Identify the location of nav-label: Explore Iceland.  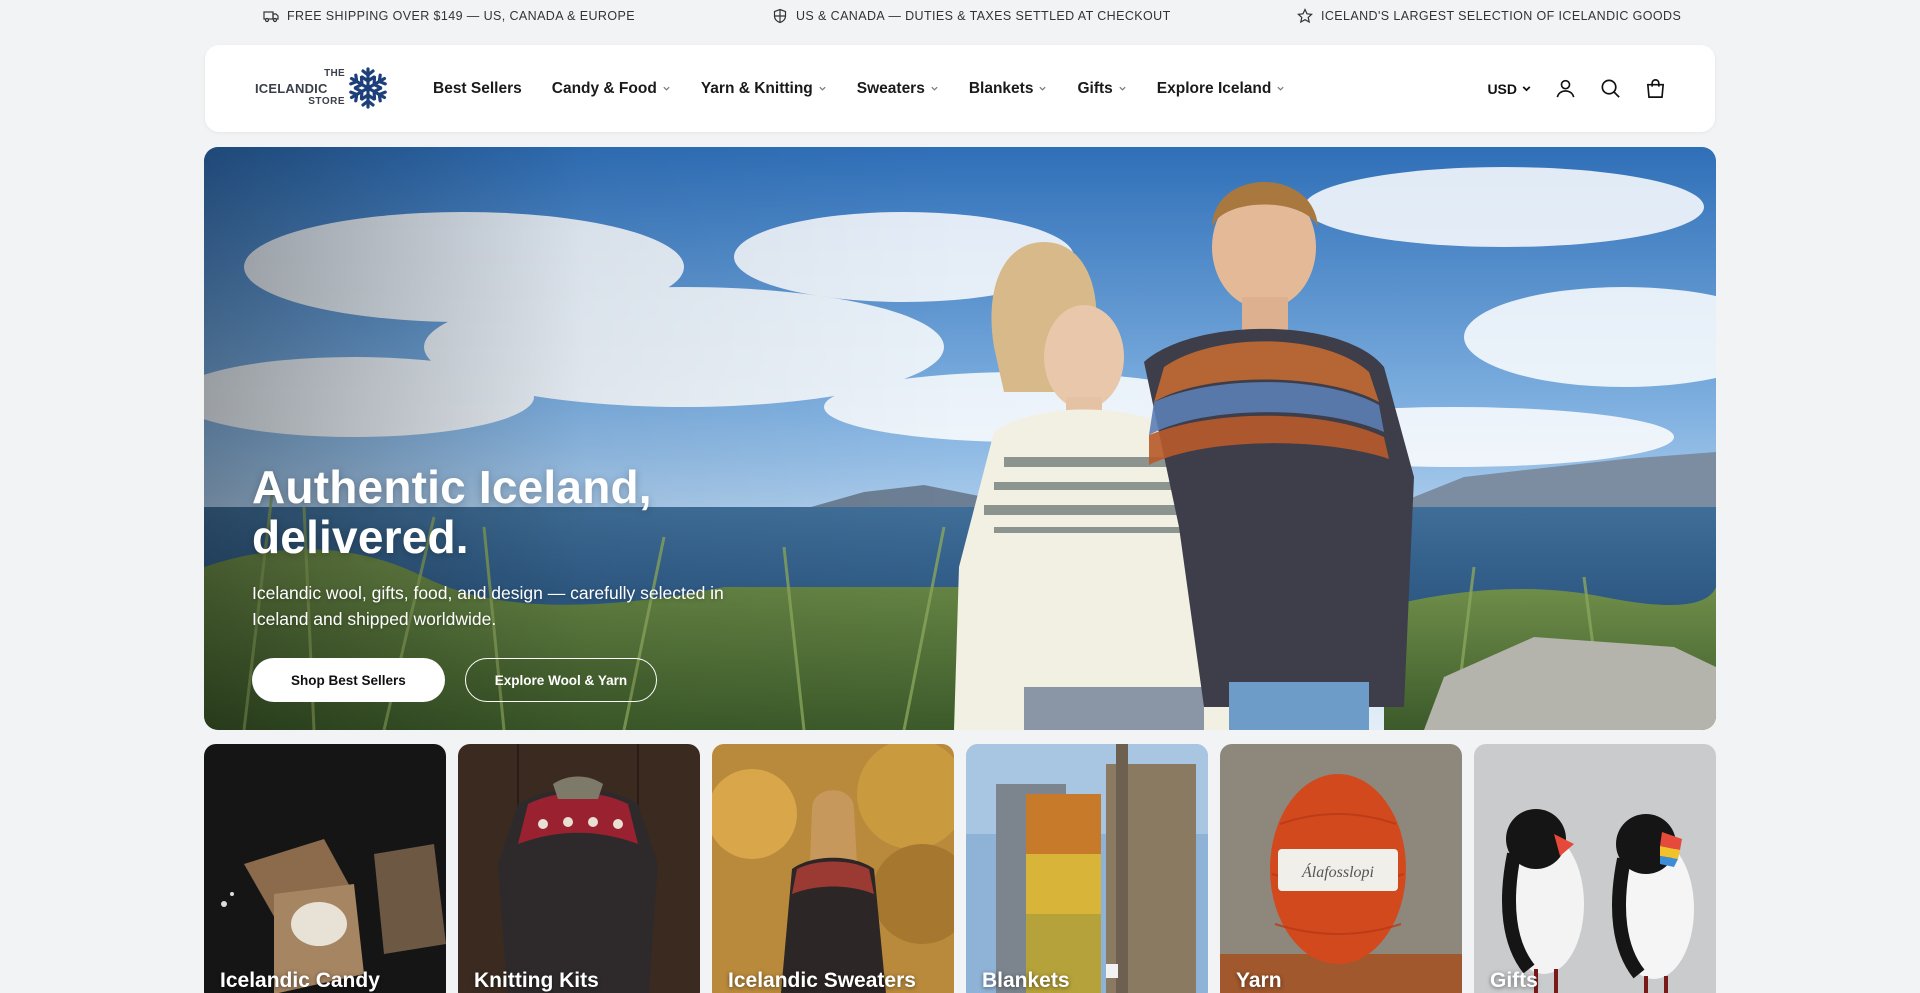
(1214, 88).